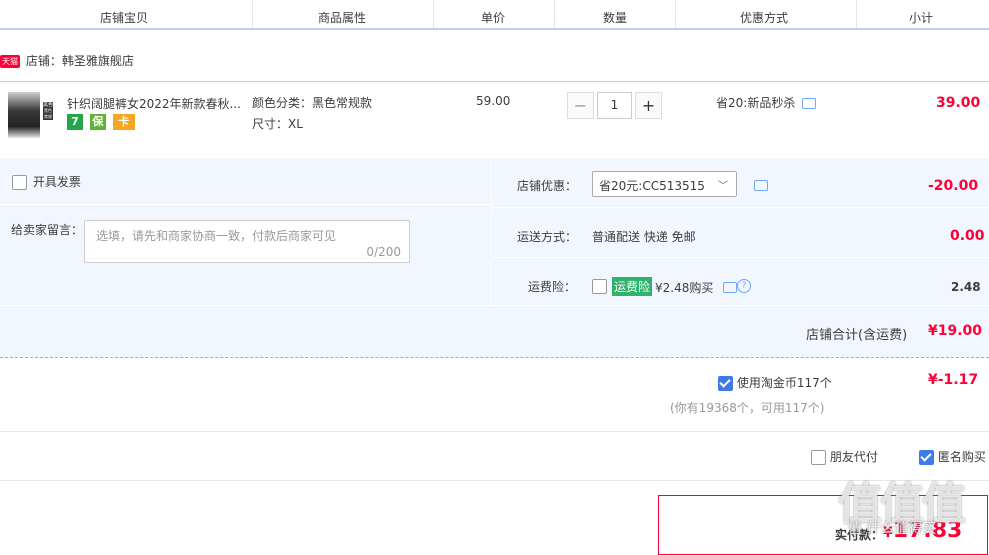 This screenshot has height=555, width=989. Describe the element at coordinates (747, 408) in the screenshot. I see `coins-note: (你有19368个，可用117个)` at that location.